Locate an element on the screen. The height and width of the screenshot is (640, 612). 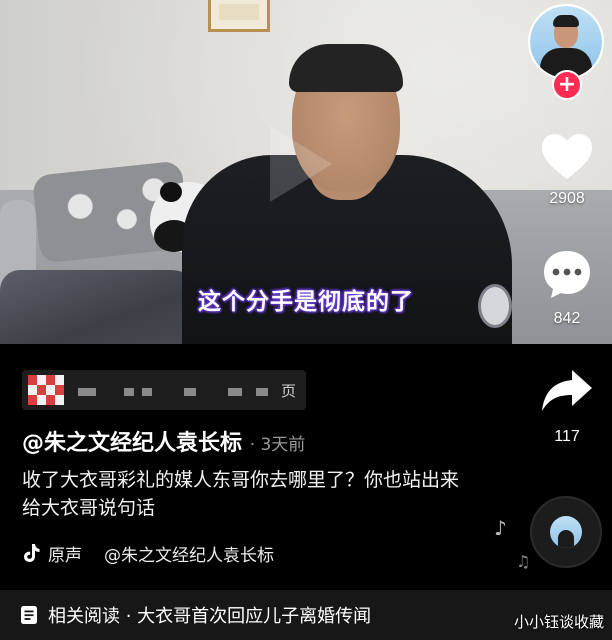
music-note-icon: ♫ is located at coordinates (523, 561).